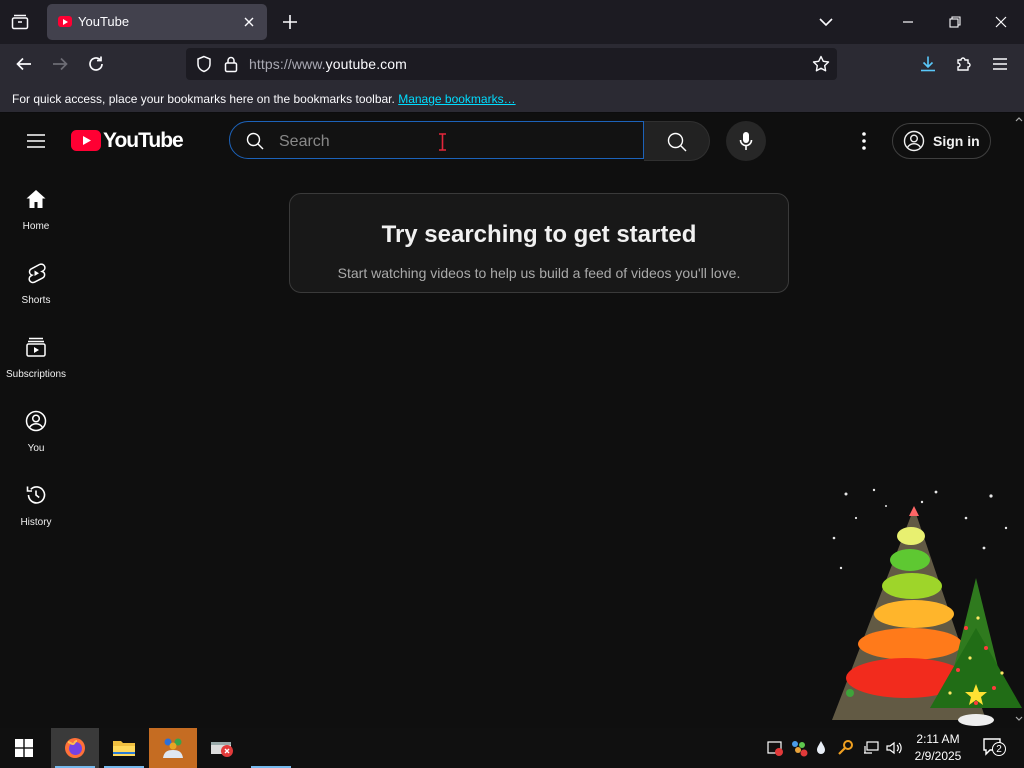 This screenshot has height=768, width=1024. I want to click on settings-more-icon, so click(864, 141).